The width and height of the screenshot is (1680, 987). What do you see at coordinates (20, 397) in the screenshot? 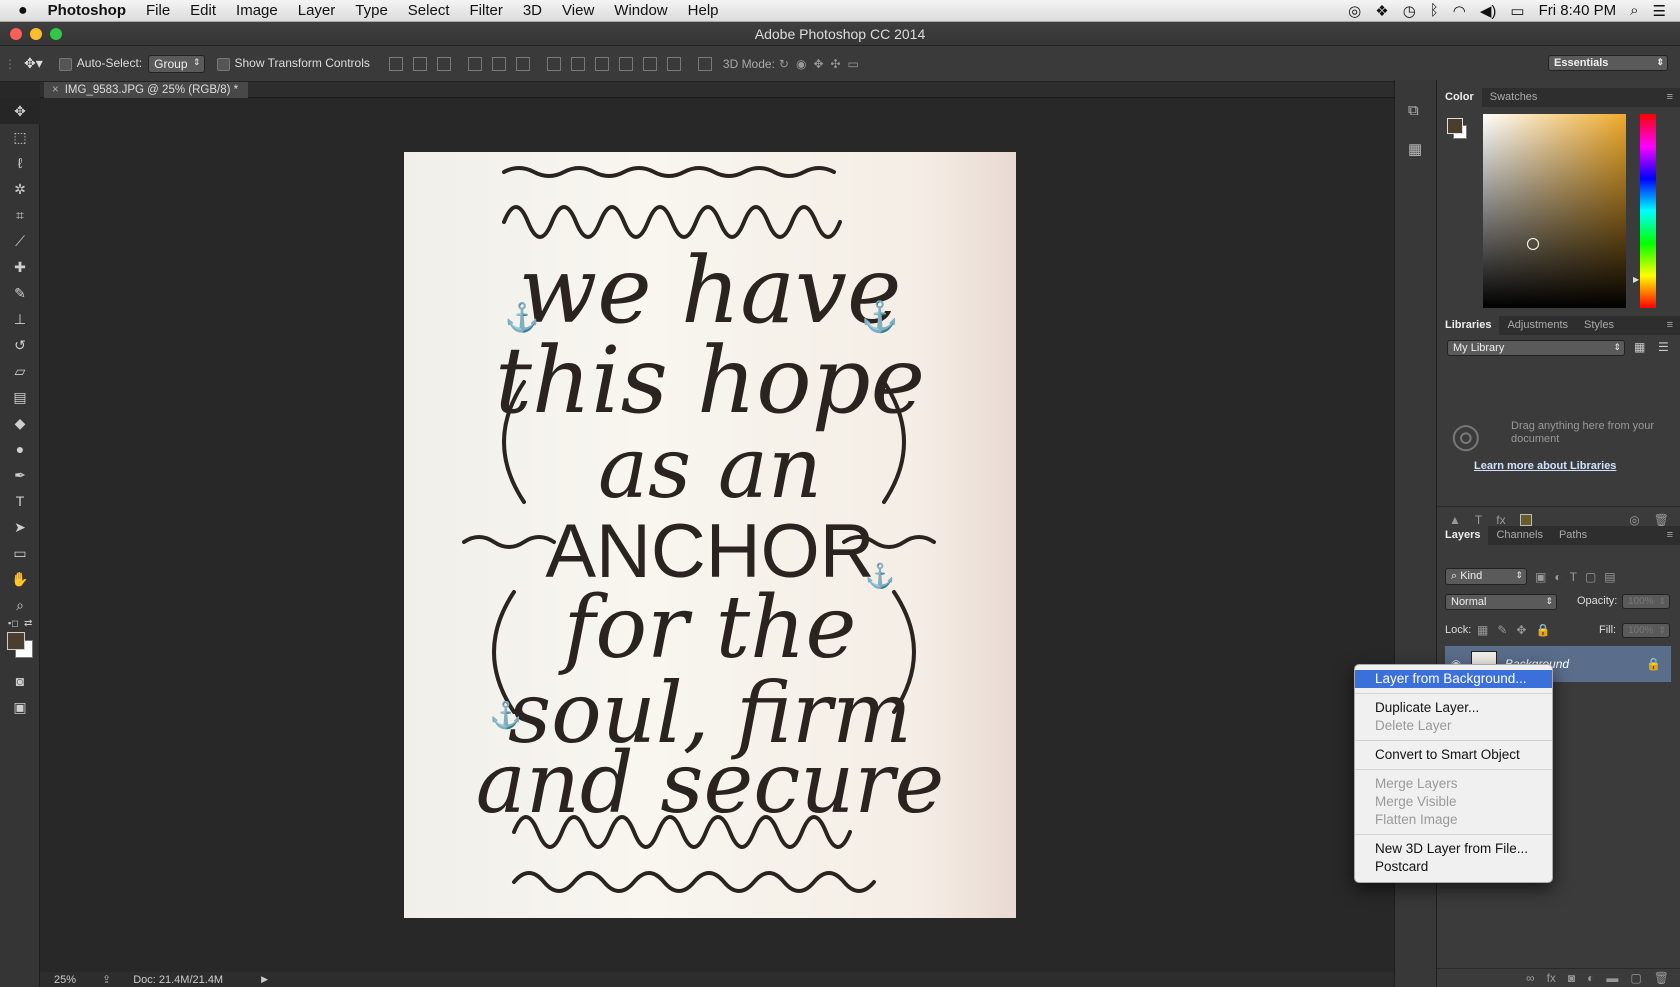
I see `gradient-tool-icon: ▤` at bounding box center [20, 397].